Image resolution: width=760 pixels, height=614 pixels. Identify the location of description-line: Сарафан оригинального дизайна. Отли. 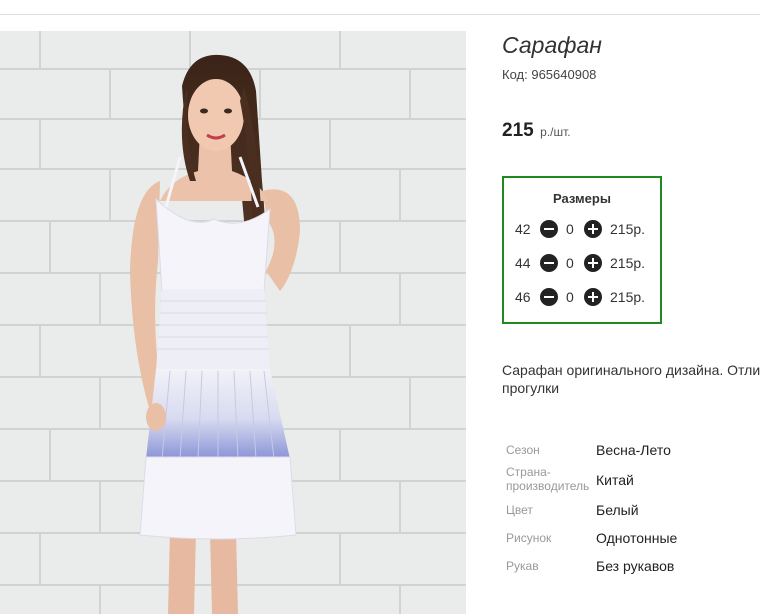
(631, 370).